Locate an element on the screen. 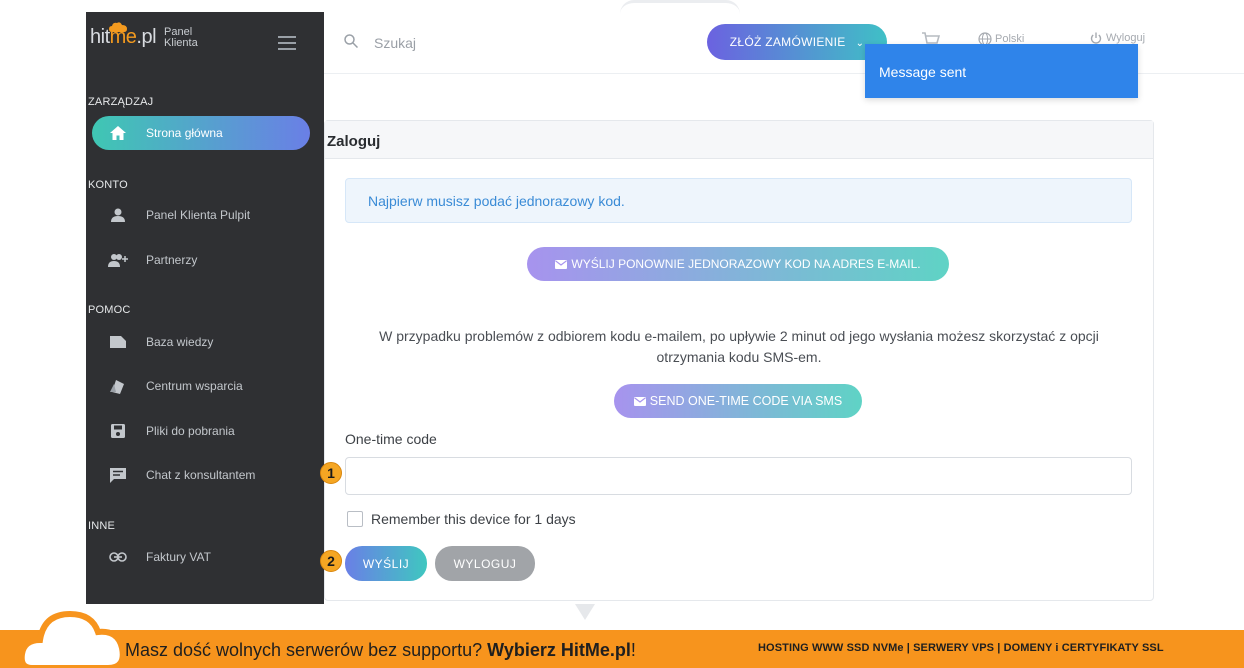 This screenshot has width=1244, height=668. sidebar-item-dashboard: Panel Klienta Pulpit is located at coordinates (201, 215).